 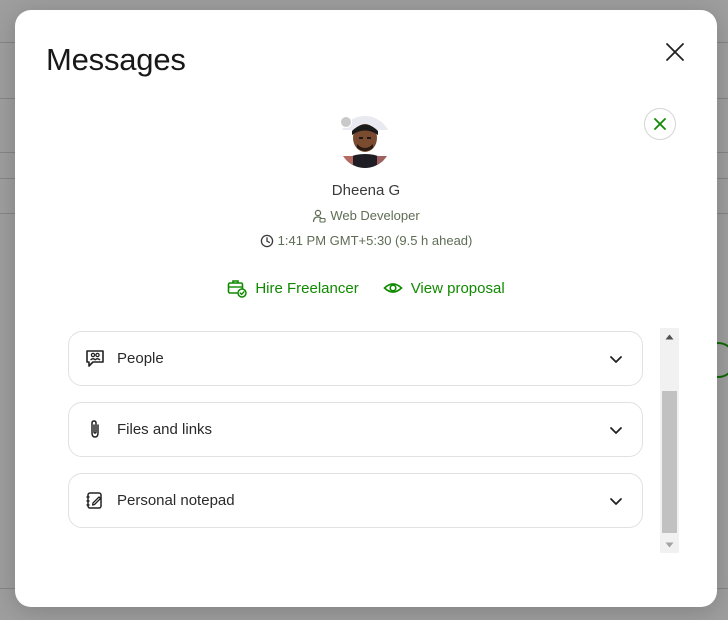 What do you see at coordinates (94, 500) in the screenshot?
I see `notepad-icon` at bounding box center [94, 500].